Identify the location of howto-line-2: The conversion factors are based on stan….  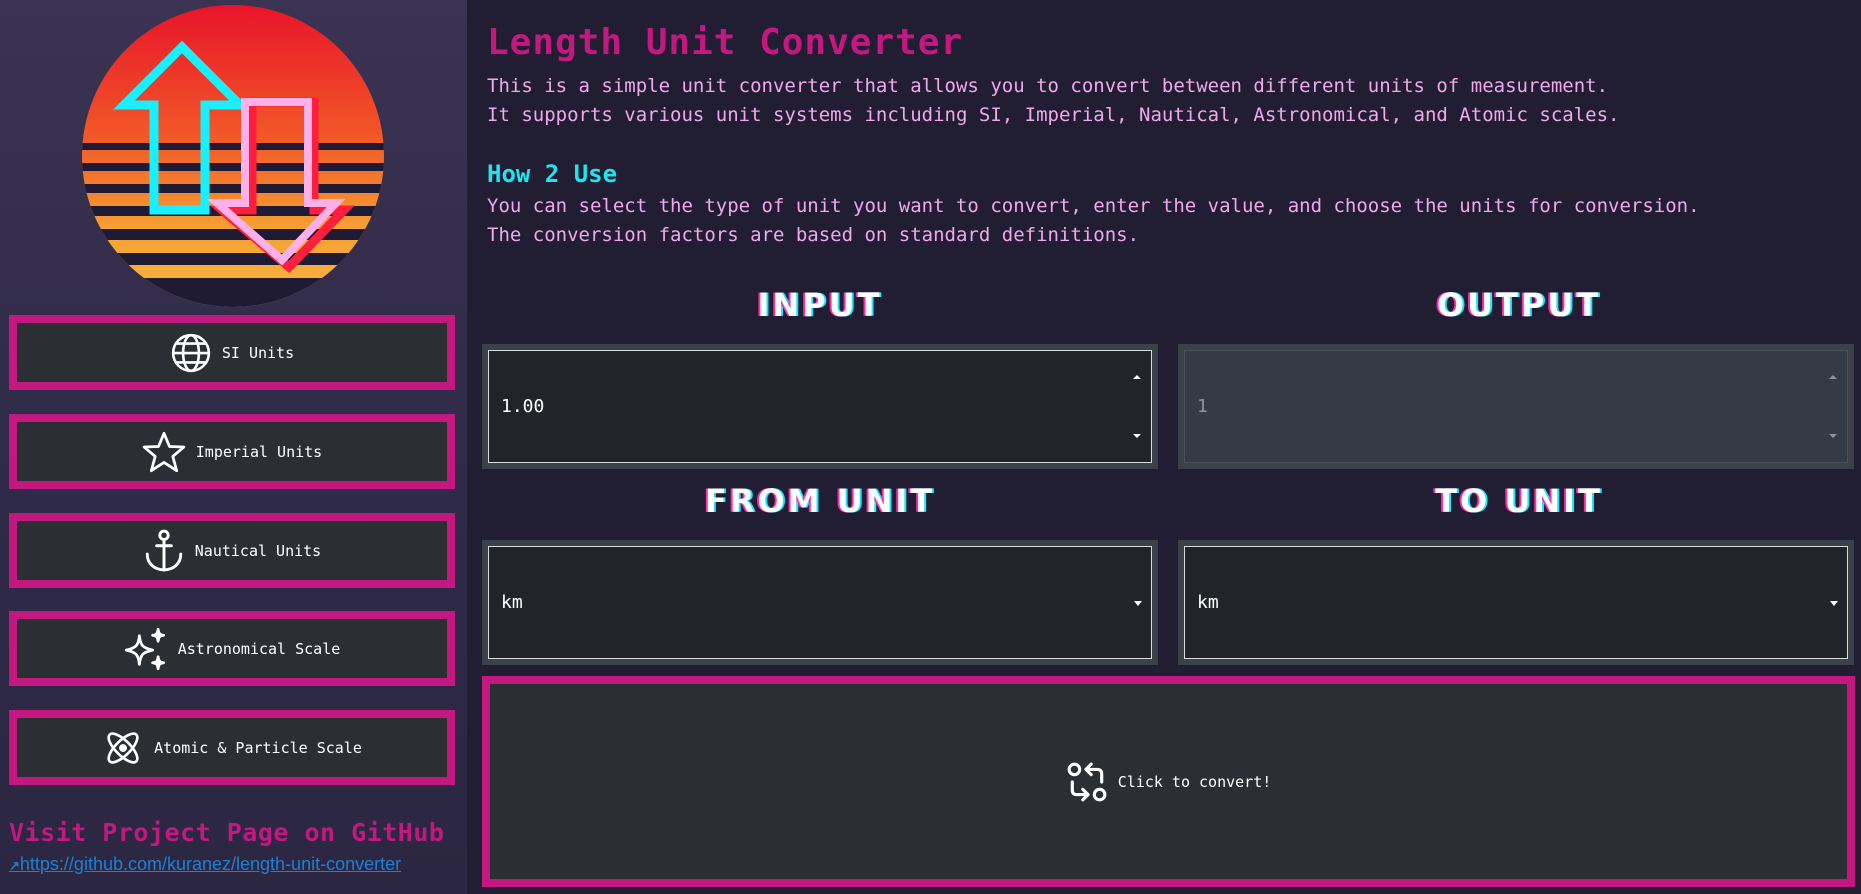
(813, 235).